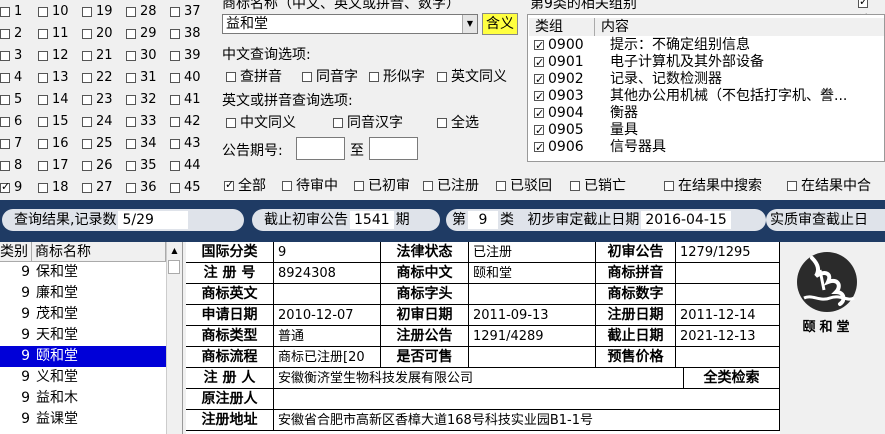 Image resolution: width=885 pixels, height=434 pixels. What do you see at coordinates (393, 148) in the screenshot?
I see `period-to-input` at bounding box center [393, 148].